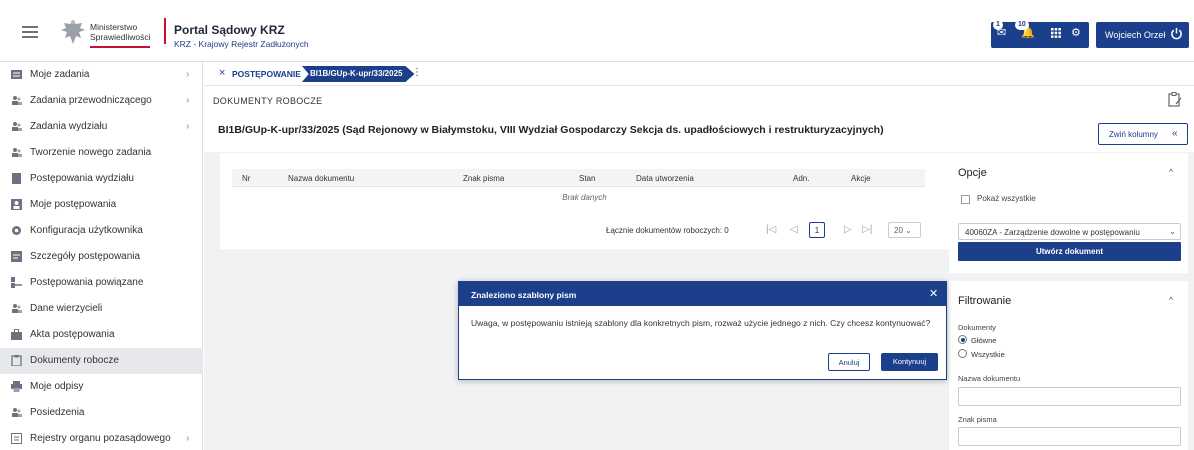 The width and height of the screenshot is (1194, 450). Describe the element at coordinates (16, 74) in the screenshot. I see `tasks-icon` at that location.